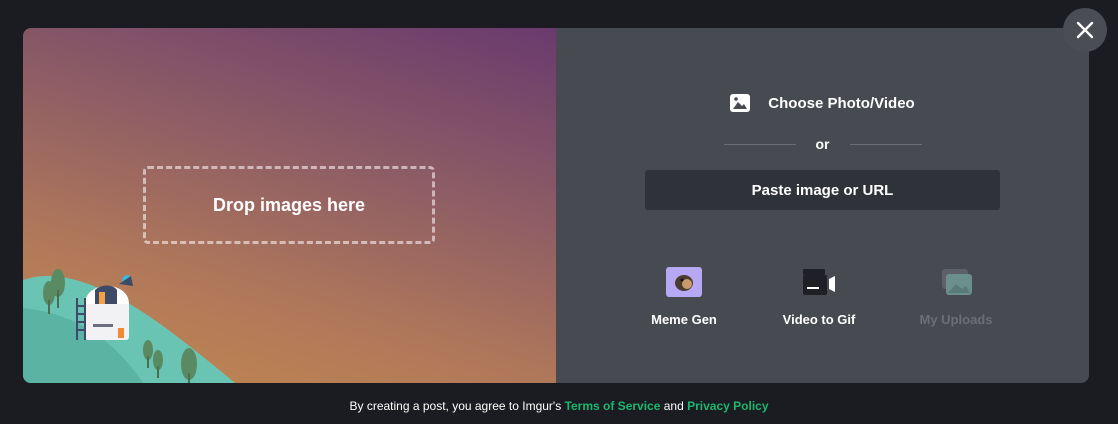  I want to click on drop-zone-label: Drop images here, so click(289, 204).